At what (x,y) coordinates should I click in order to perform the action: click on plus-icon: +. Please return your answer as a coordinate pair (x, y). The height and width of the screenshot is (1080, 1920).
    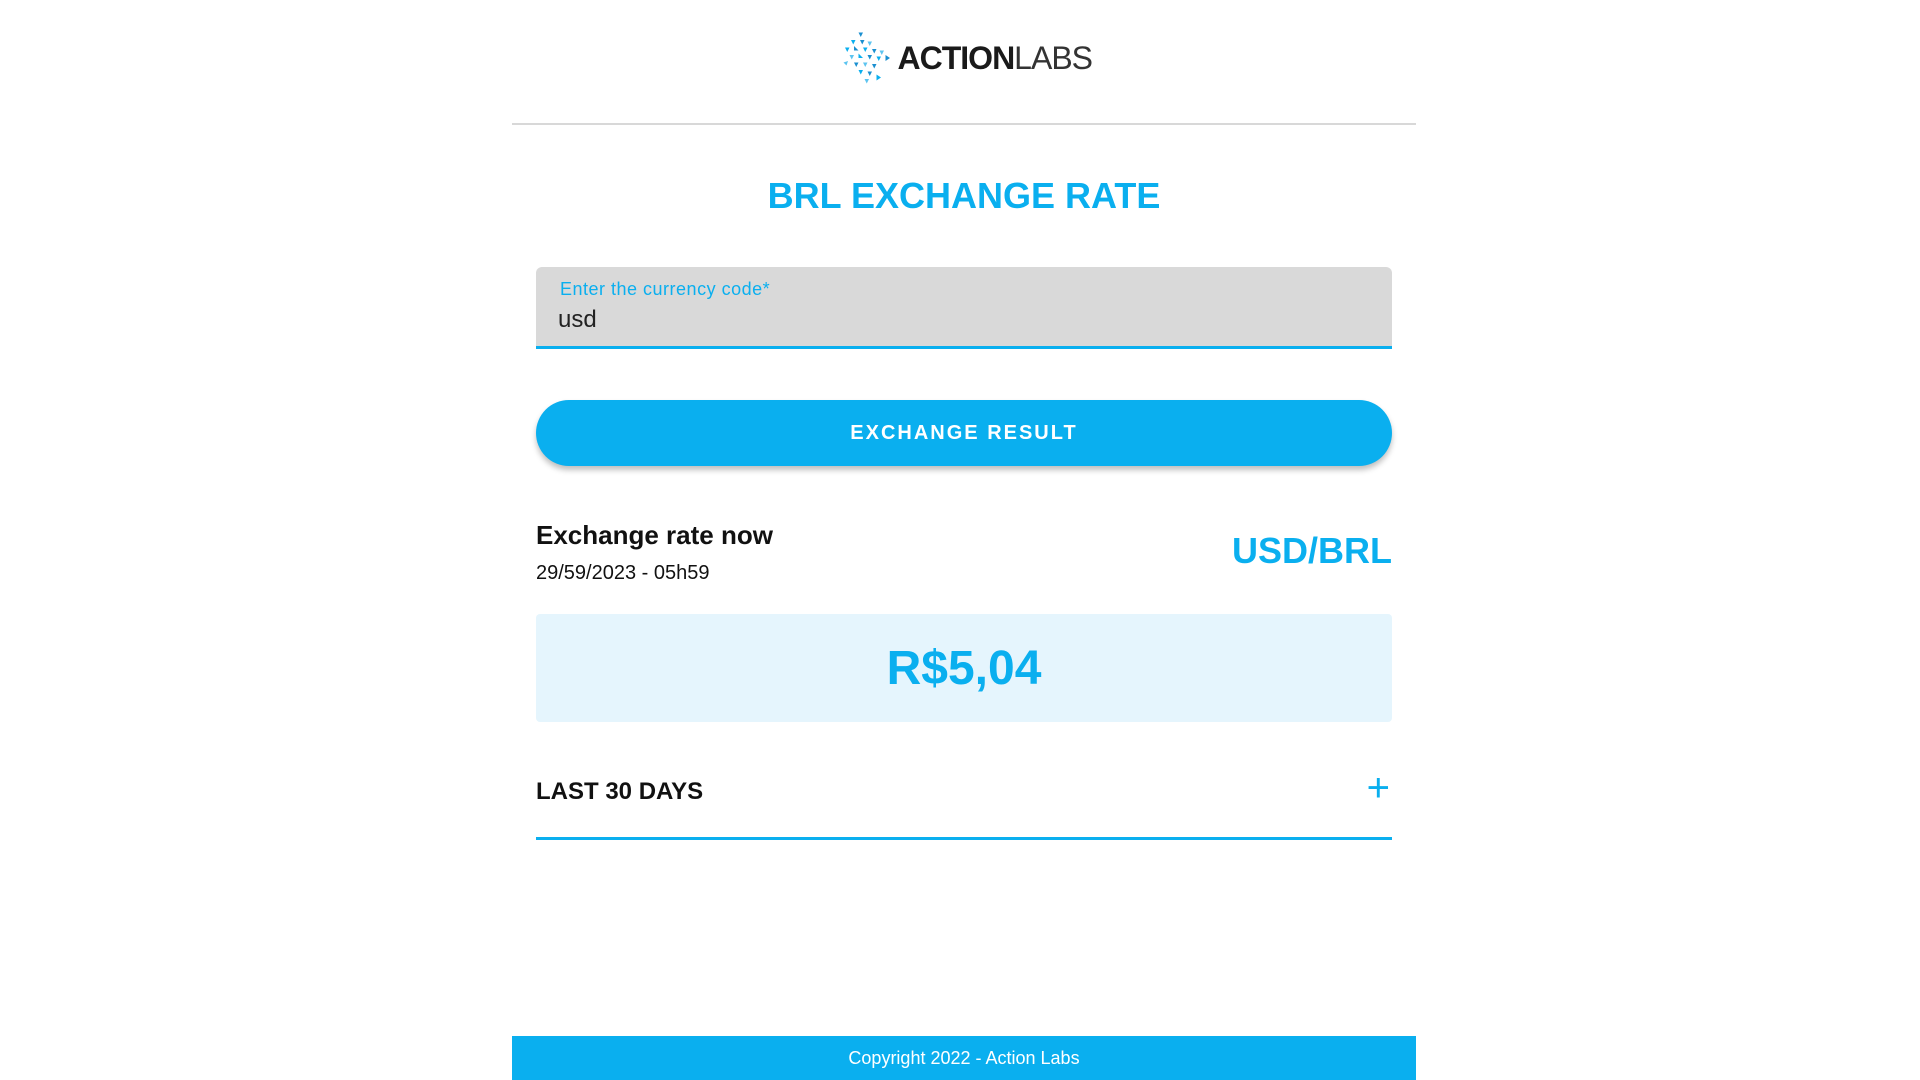
    Looking at the image, I should click on (1378, 788).